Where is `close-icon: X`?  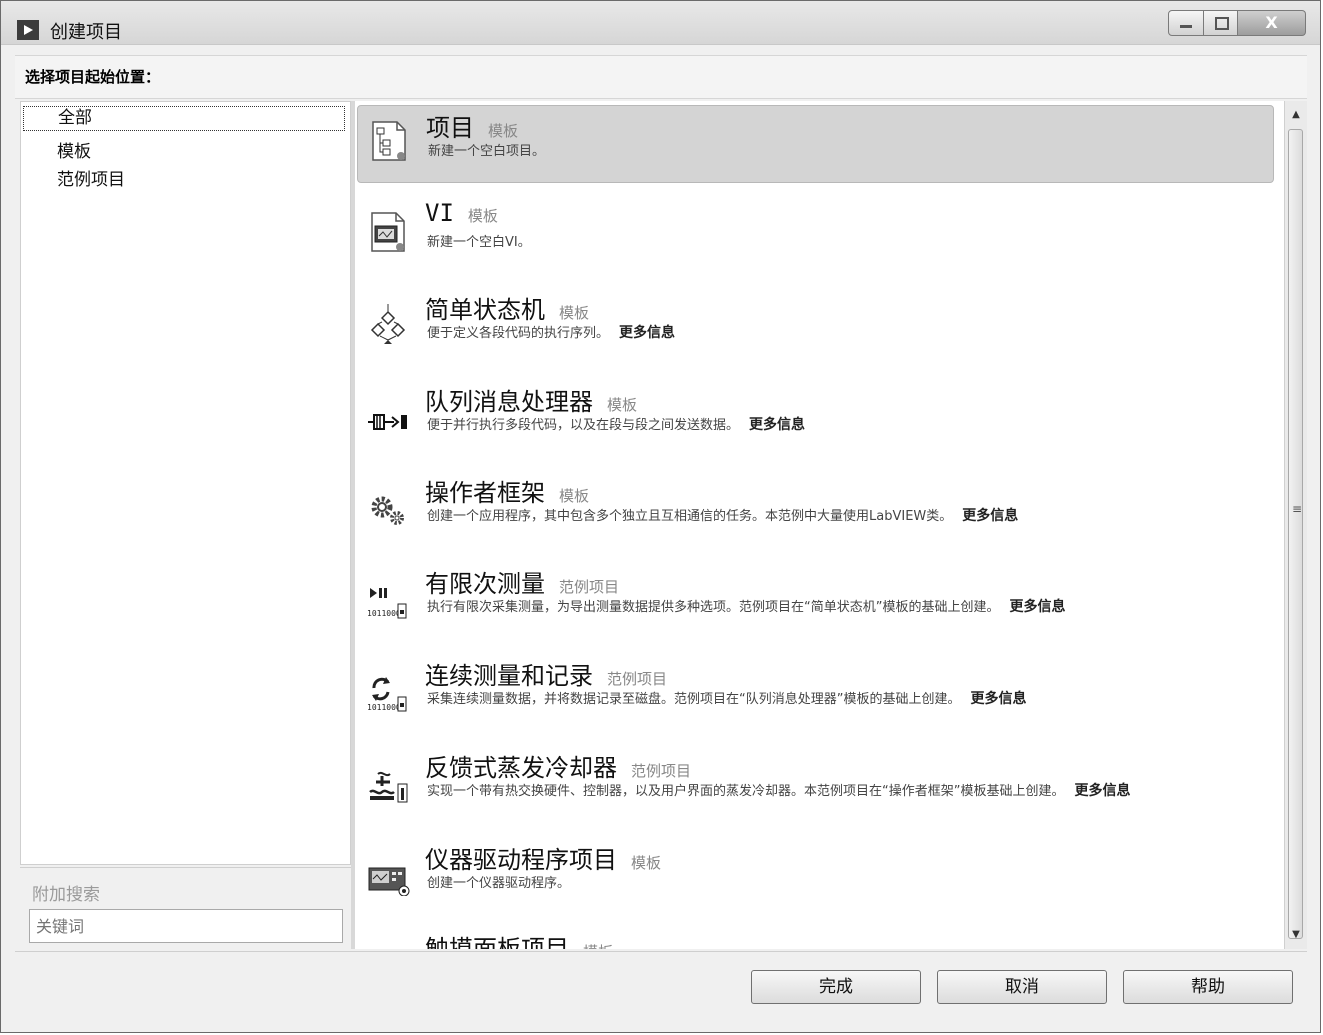 close-icon: X is located at coordinates (1271, 22).